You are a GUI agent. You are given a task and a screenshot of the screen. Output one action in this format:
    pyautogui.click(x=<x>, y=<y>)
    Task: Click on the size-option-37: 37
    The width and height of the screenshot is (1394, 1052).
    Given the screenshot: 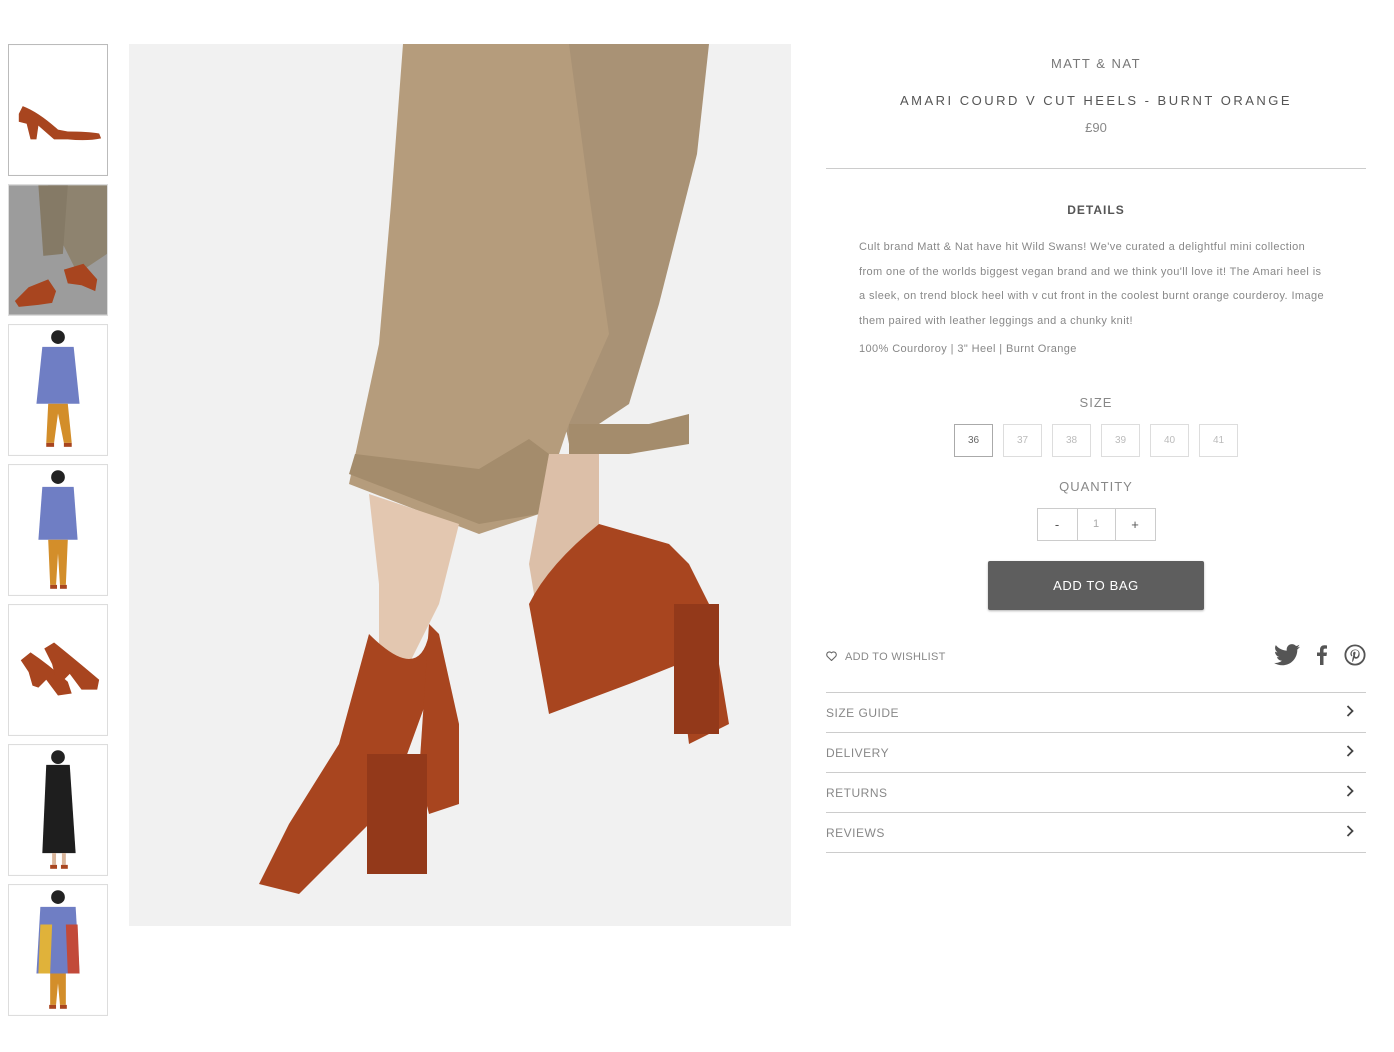 What is the action you would take?
    pyautogui.click(x=1022, y=440)
    